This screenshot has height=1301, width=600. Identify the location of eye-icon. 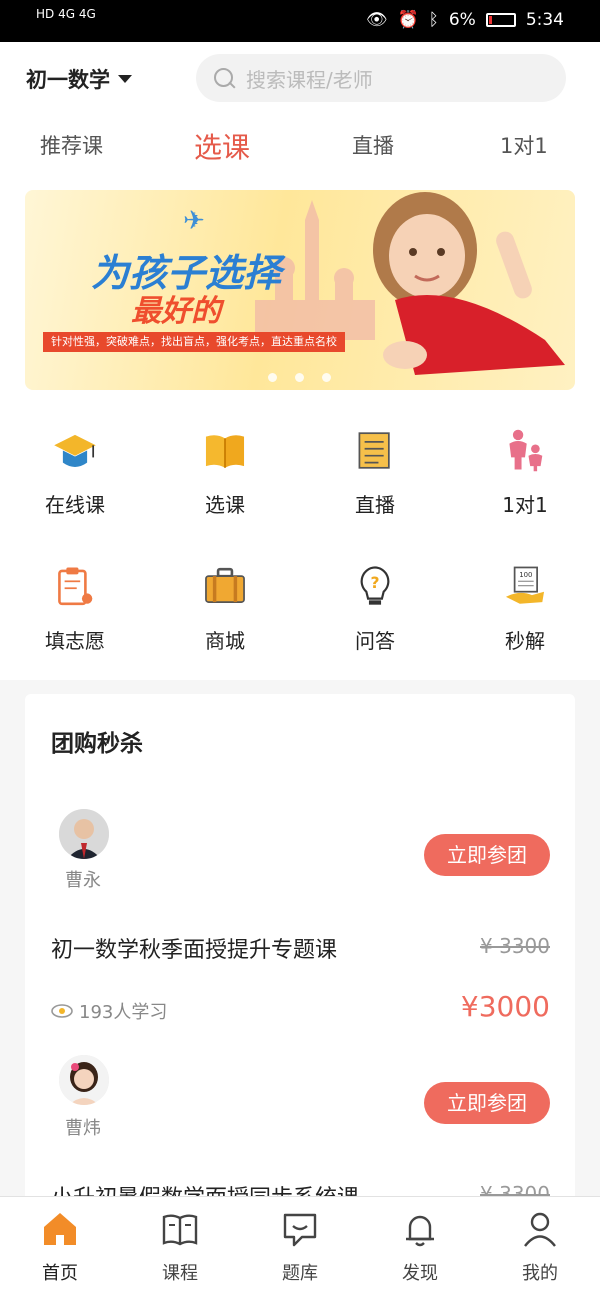
(62, 1011).